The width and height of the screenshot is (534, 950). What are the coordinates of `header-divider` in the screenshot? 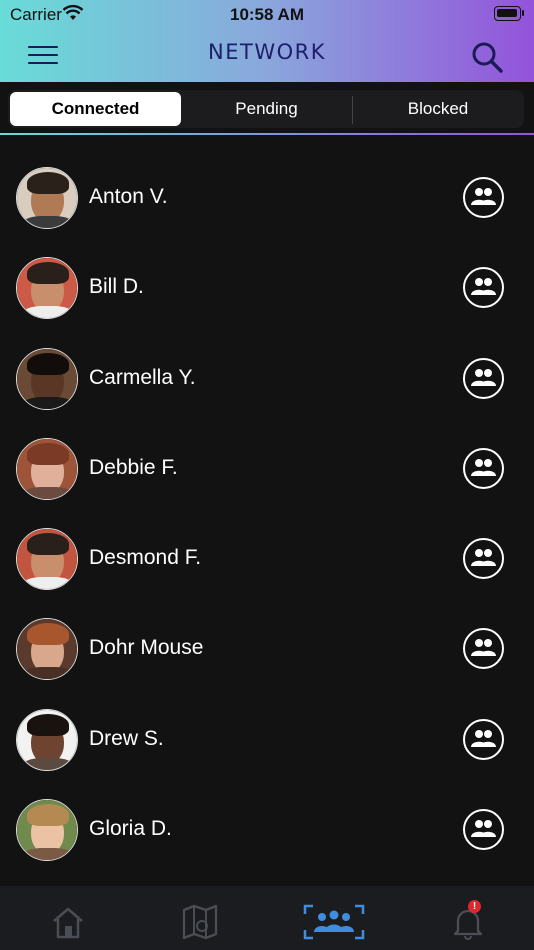 It's located at (267, 134).